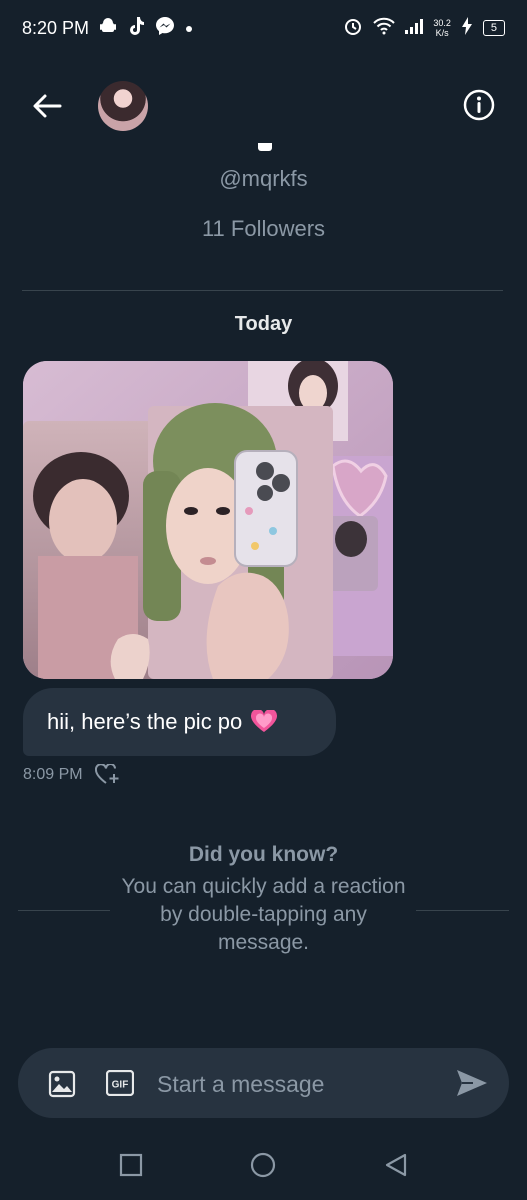 Image resolution: width=527 pixels, height=1200 pixels. Describe the element at coordinates (107, 774) in the screenshot. I see `add-reaction-icon` at that location.